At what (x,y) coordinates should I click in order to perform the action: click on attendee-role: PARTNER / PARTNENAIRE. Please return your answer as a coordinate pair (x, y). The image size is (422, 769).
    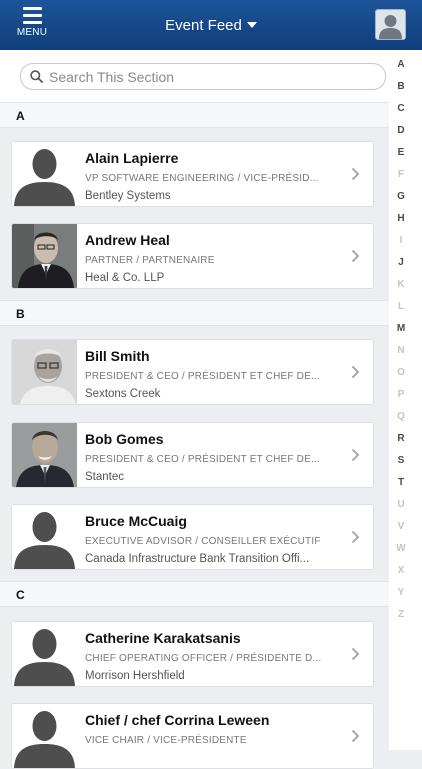
    Looking at the image, I should click on (150, 260).